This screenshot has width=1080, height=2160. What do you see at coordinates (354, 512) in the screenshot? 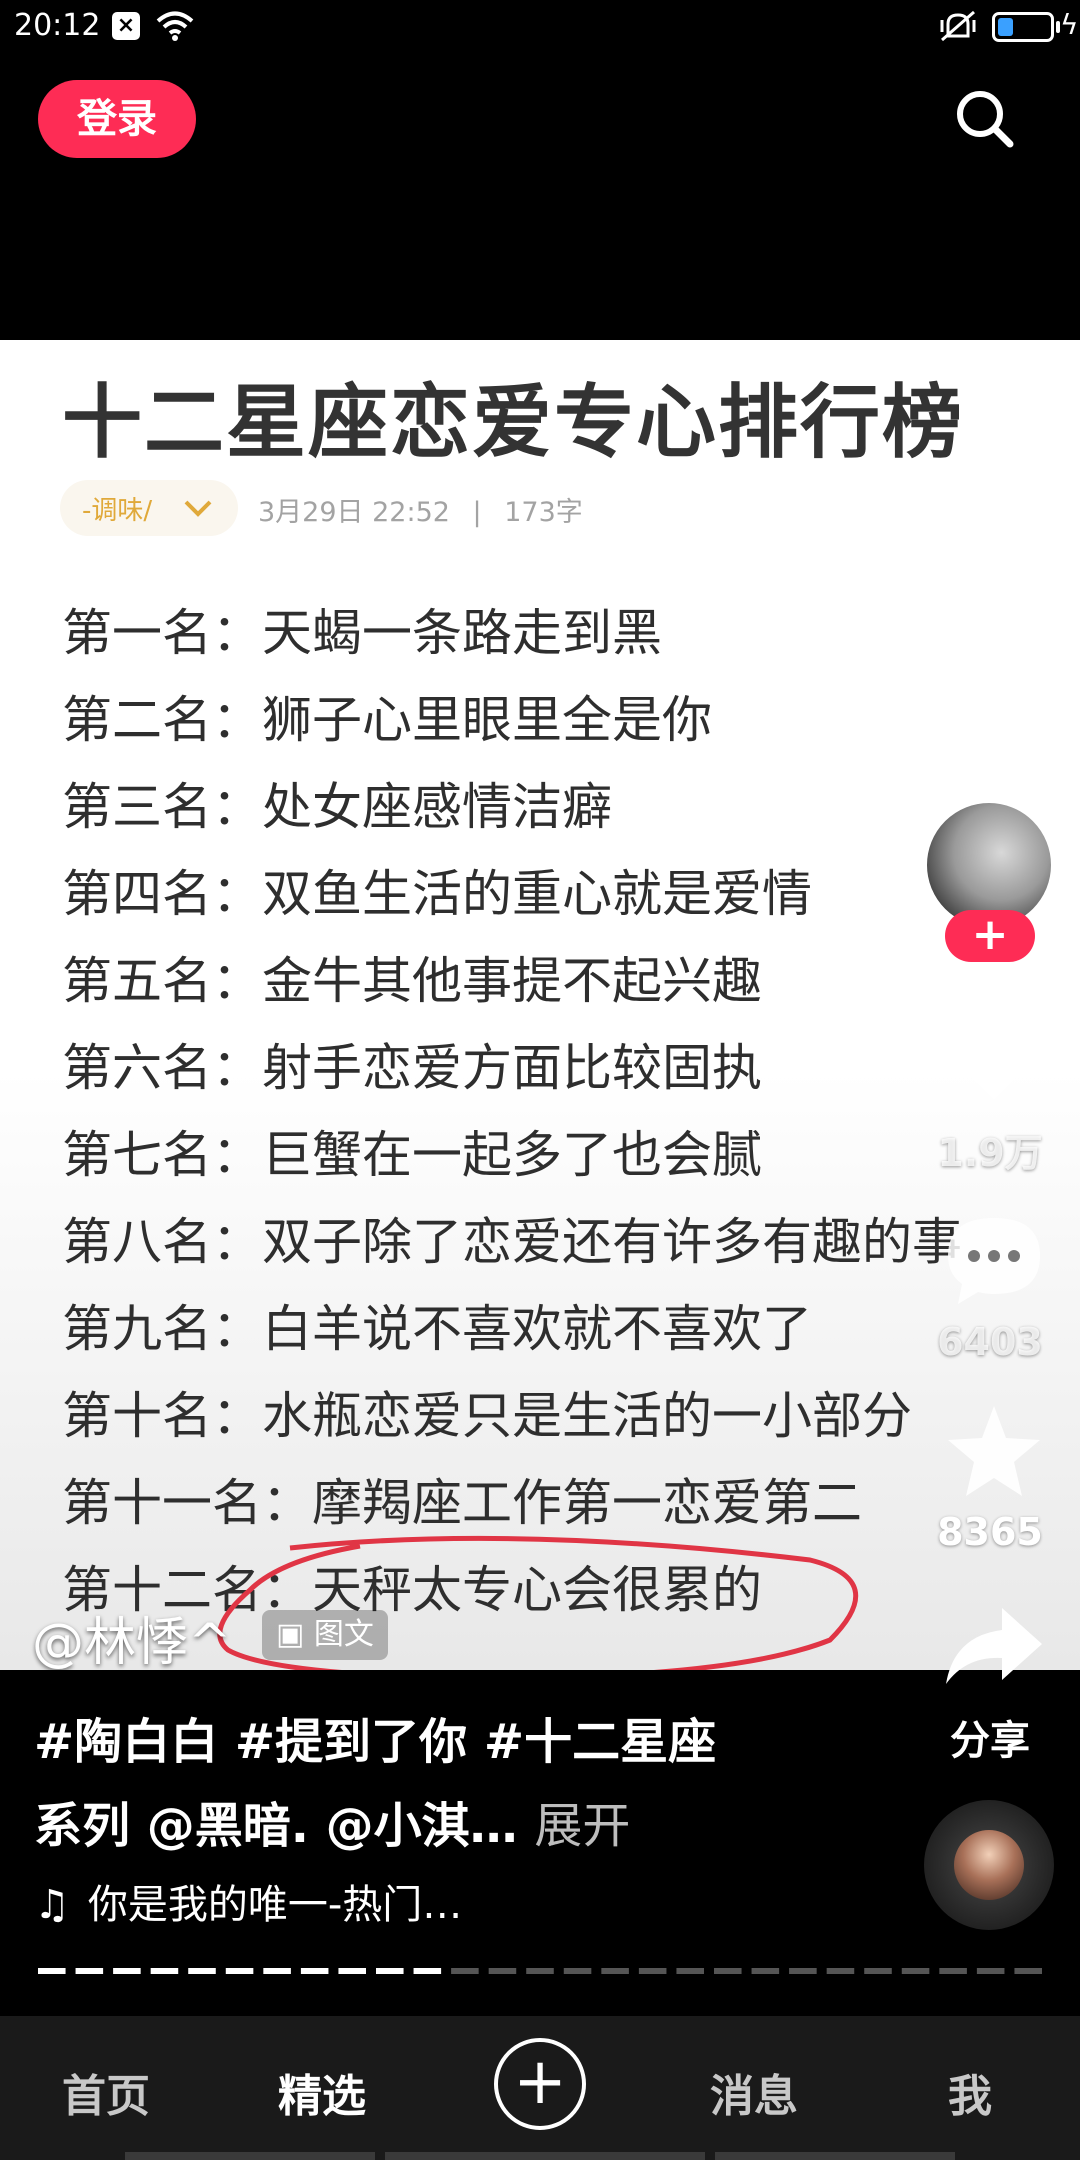
I see `article-date: 3月29日 22:52` at bounding box center [354, 512].